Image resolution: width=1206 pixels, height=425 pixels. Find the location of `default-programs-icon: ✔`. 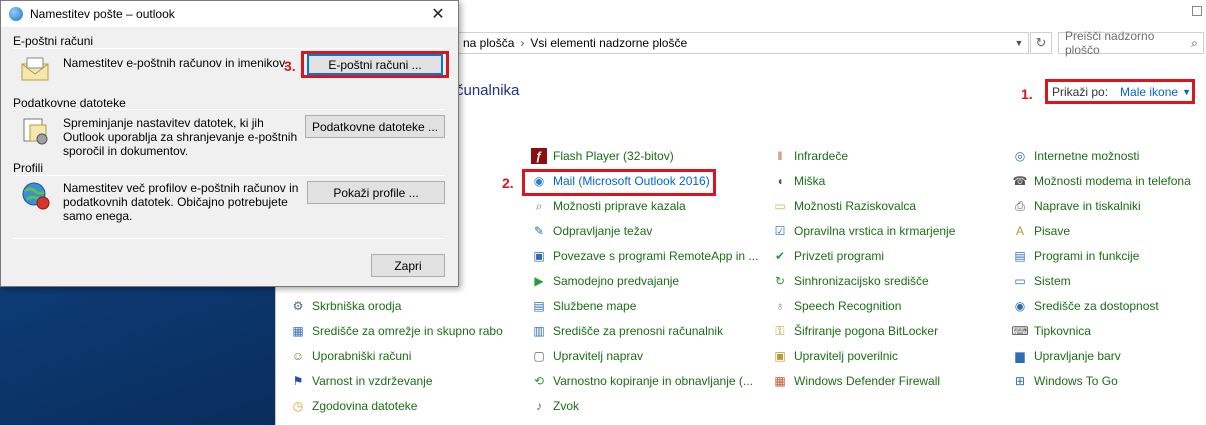

default-programs-icon: ✔ is located at coordinates (780, 256).